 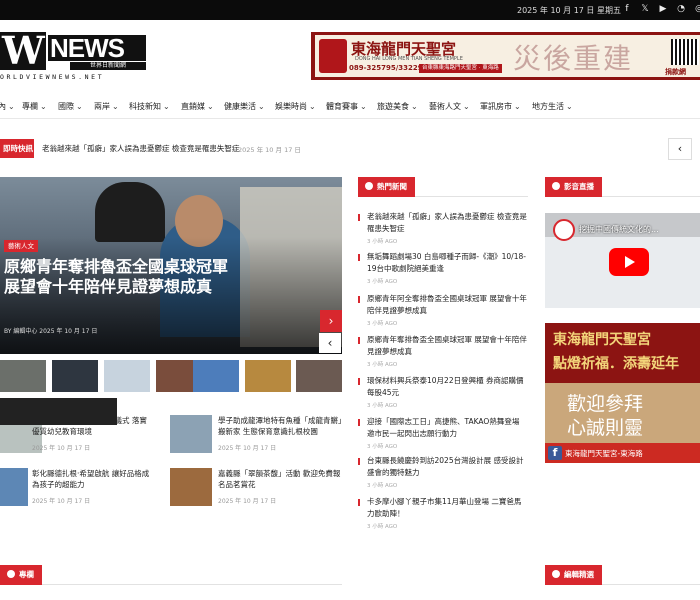 What do you see at coordinates (197, 106) in the screenshot?
I see `nav-item: 直銷媒` at bounding box center [197, 106].